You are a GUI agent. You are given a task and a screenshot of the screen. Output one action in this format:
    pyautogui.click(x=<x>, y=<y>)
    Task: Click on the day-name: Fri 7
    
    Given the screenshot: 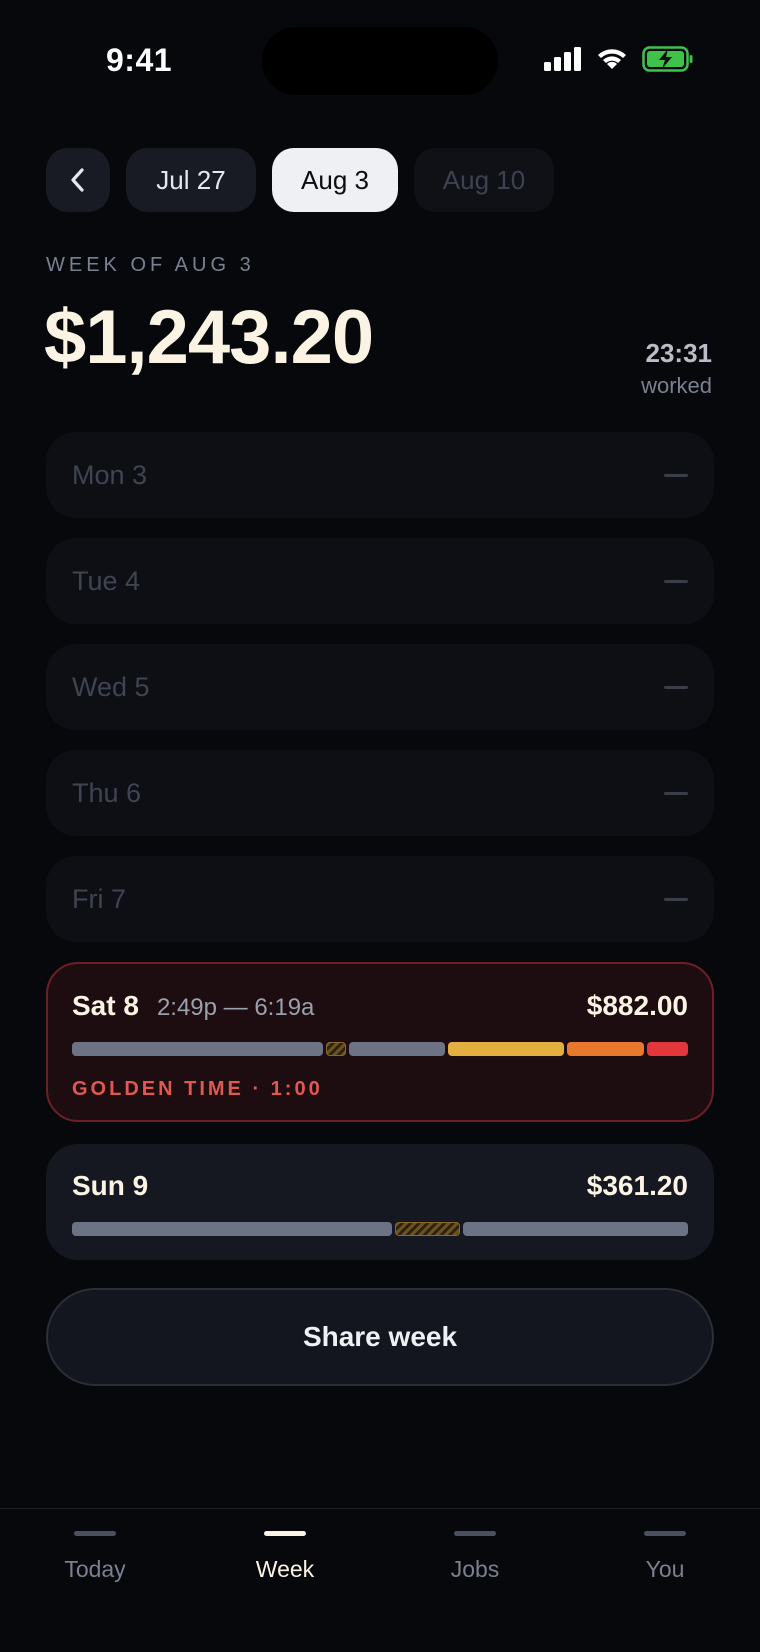 What is the action you would take?
    pyautogui.click(x=99, y=898)
    